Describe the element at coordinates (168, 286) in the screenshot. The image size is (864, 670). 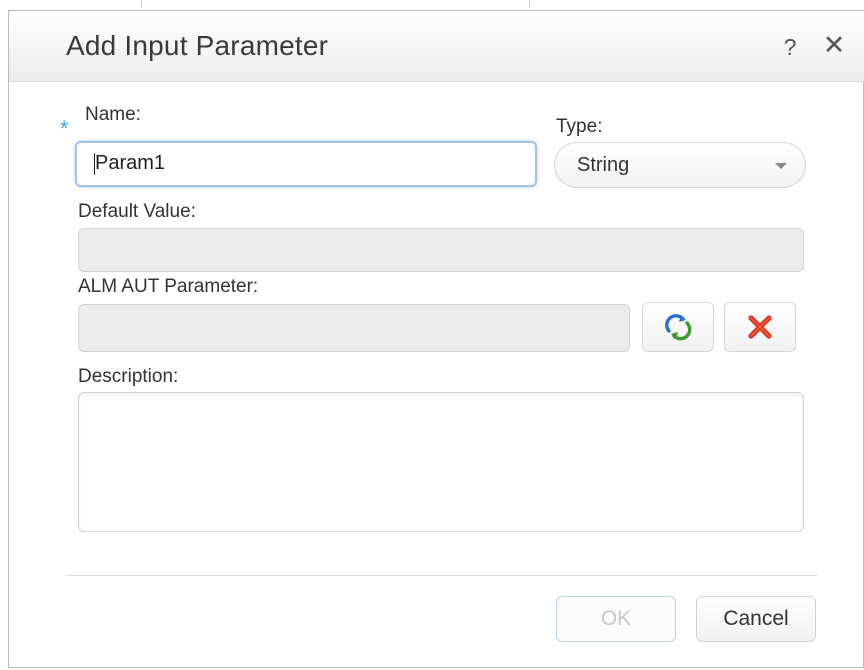
I see `alm-aut-parameter-label: ALM AUT Parameter:` at that location.